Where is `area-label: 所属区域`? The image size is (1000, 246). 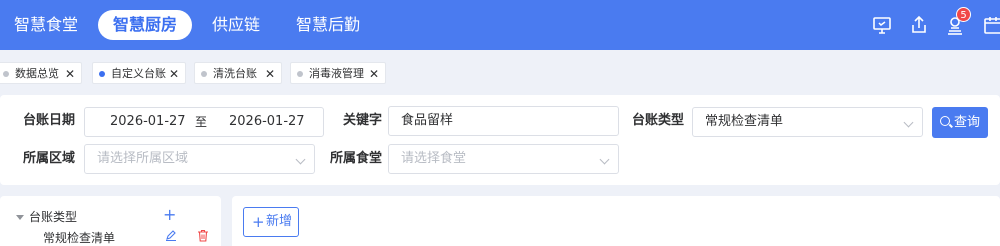 area-label: 所属区域 is located at coordinates (48, 158).